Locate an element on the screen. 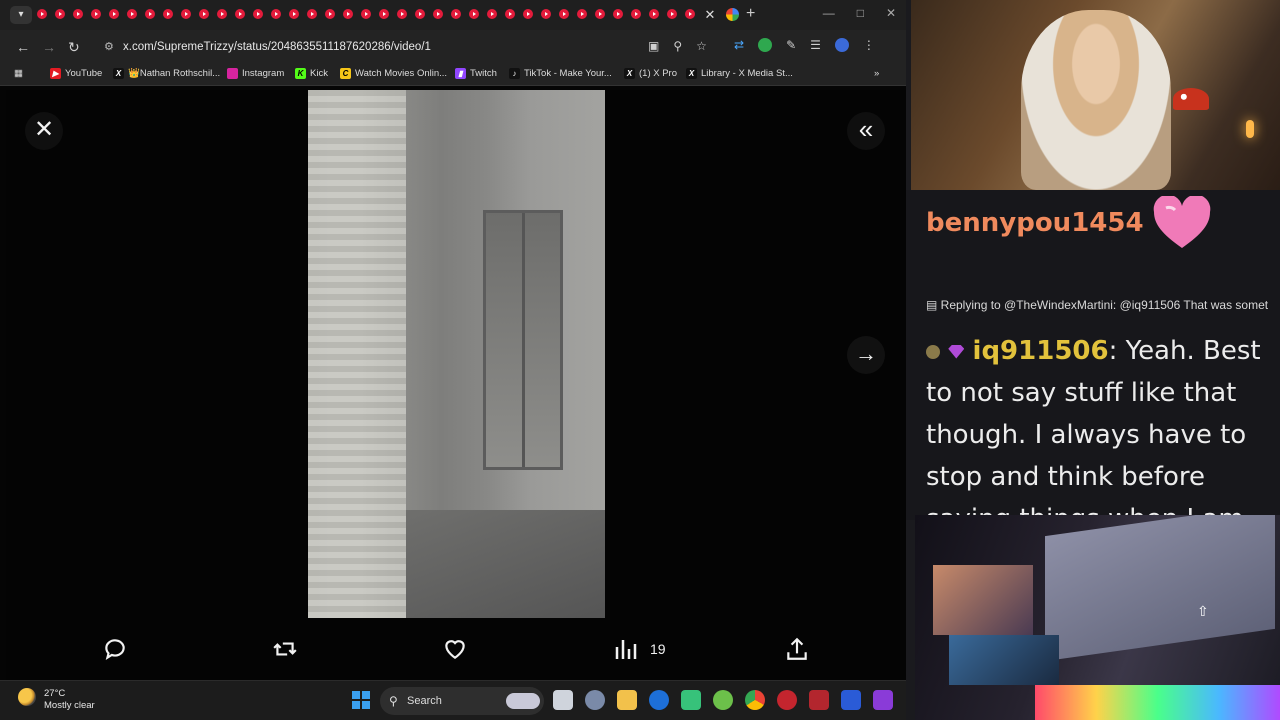 Image resolution: width=1280 pixels, height=720 pixels. tab-search-button: ▾ is located at coordinates (21, 15).